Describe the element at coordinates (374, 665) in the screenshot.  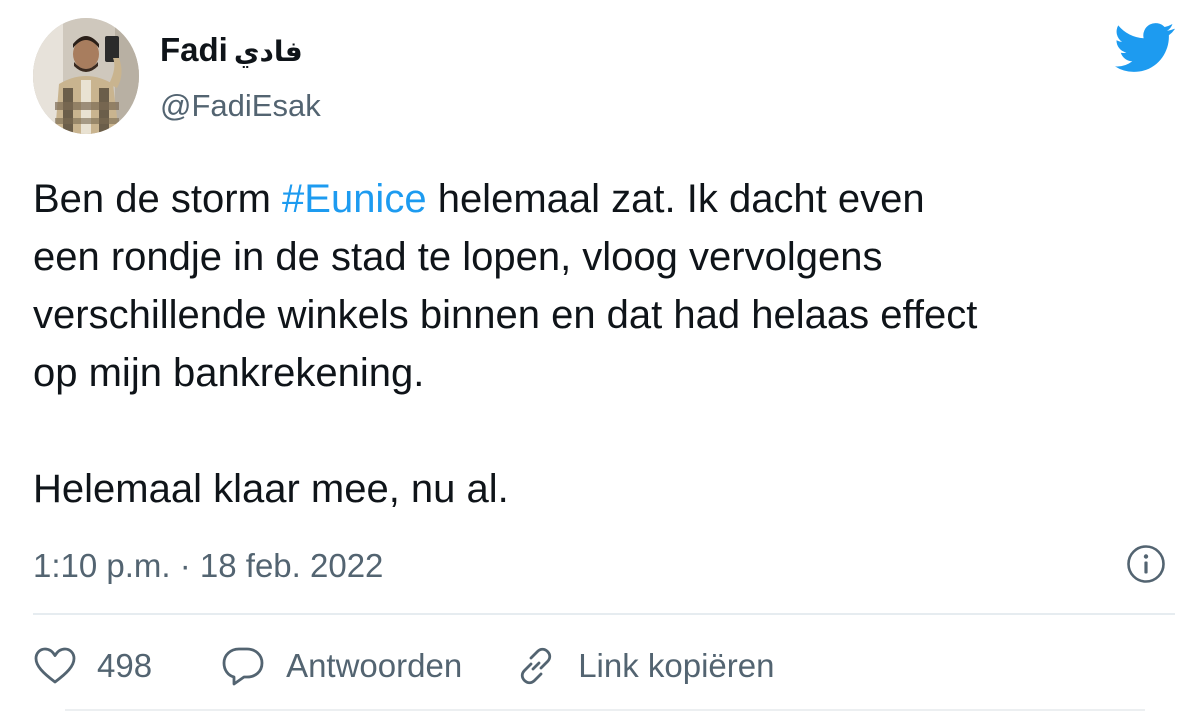
I see `reply-label: Antwoorden` at that location.